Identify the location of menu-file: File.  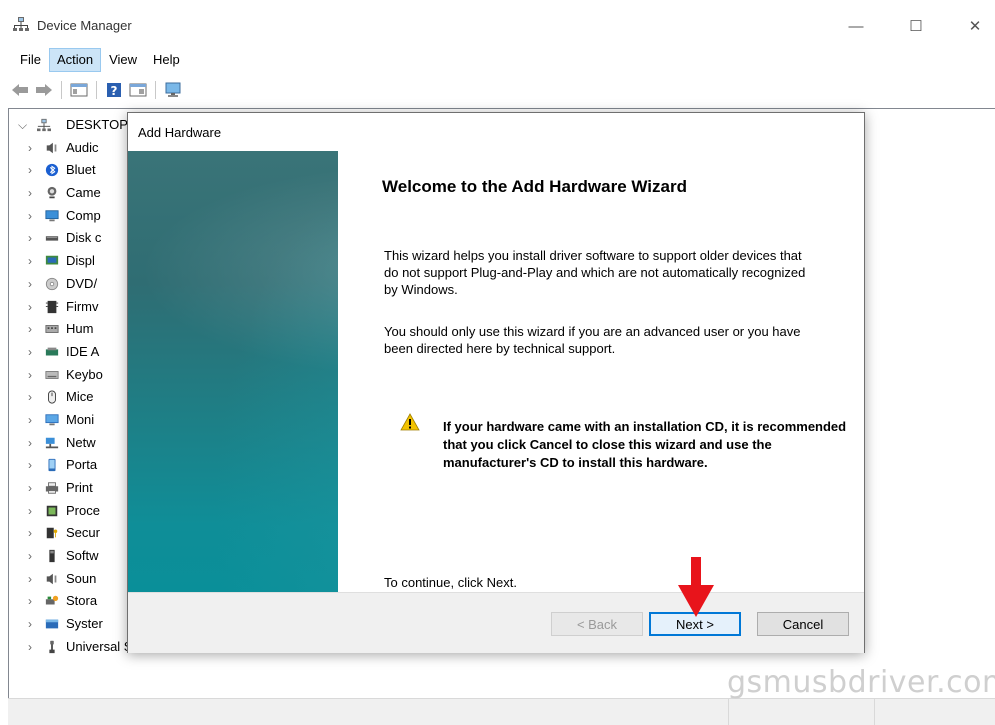
(30, 60).